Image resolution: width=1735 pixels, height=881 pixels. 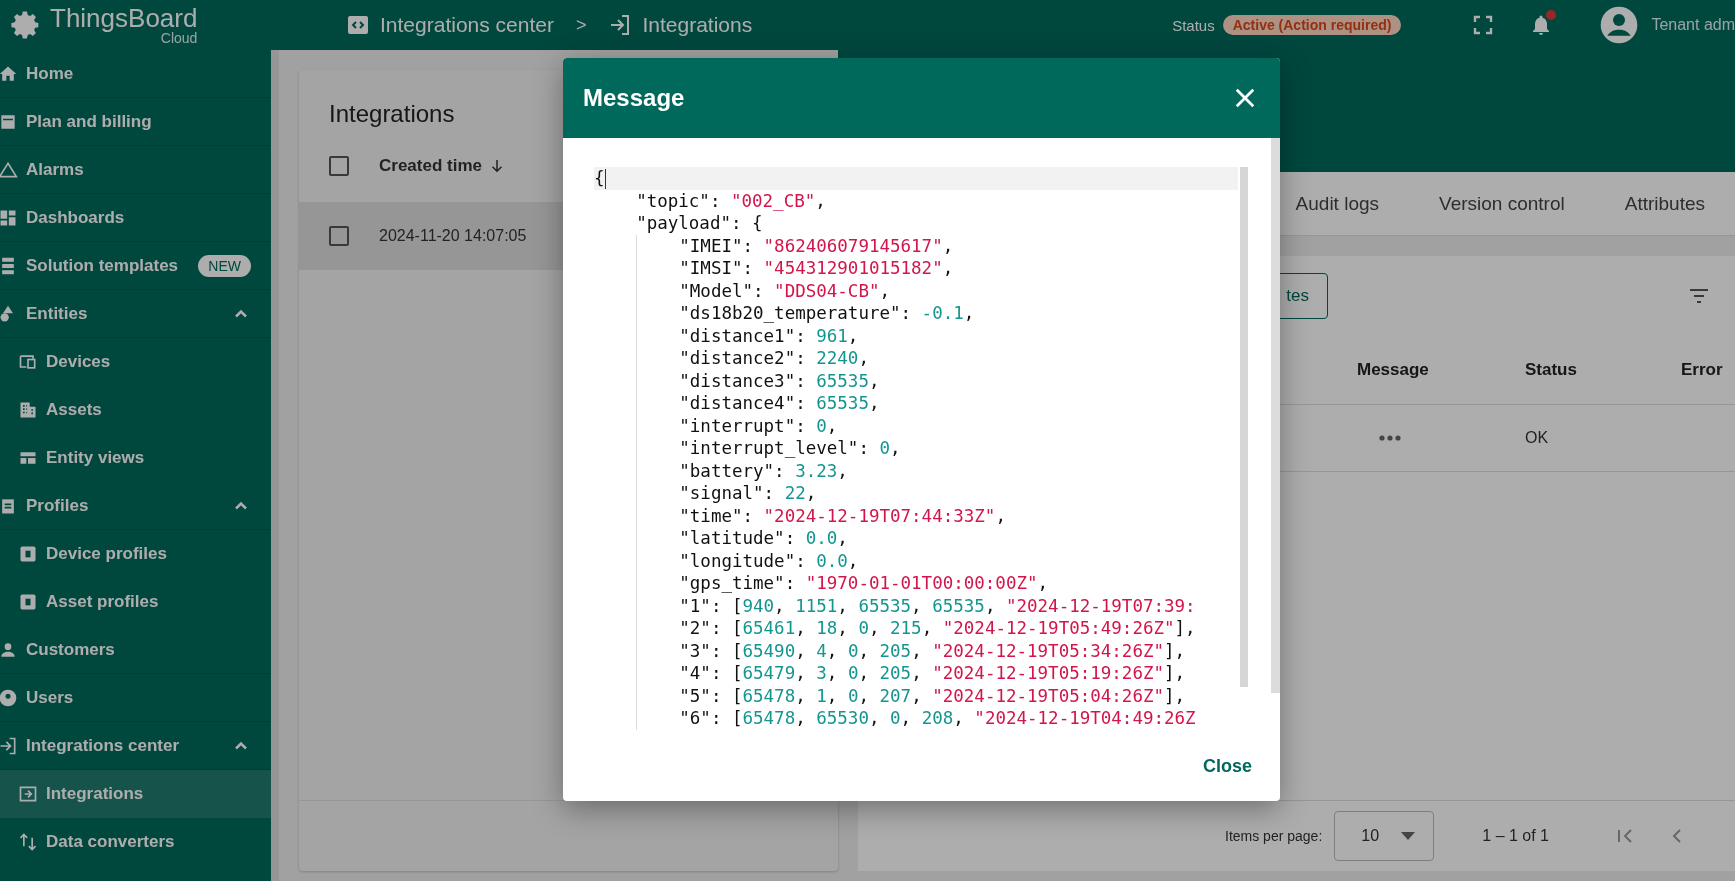 I want to click on user-role: Tenant adm, so click(x=1693, y=25).